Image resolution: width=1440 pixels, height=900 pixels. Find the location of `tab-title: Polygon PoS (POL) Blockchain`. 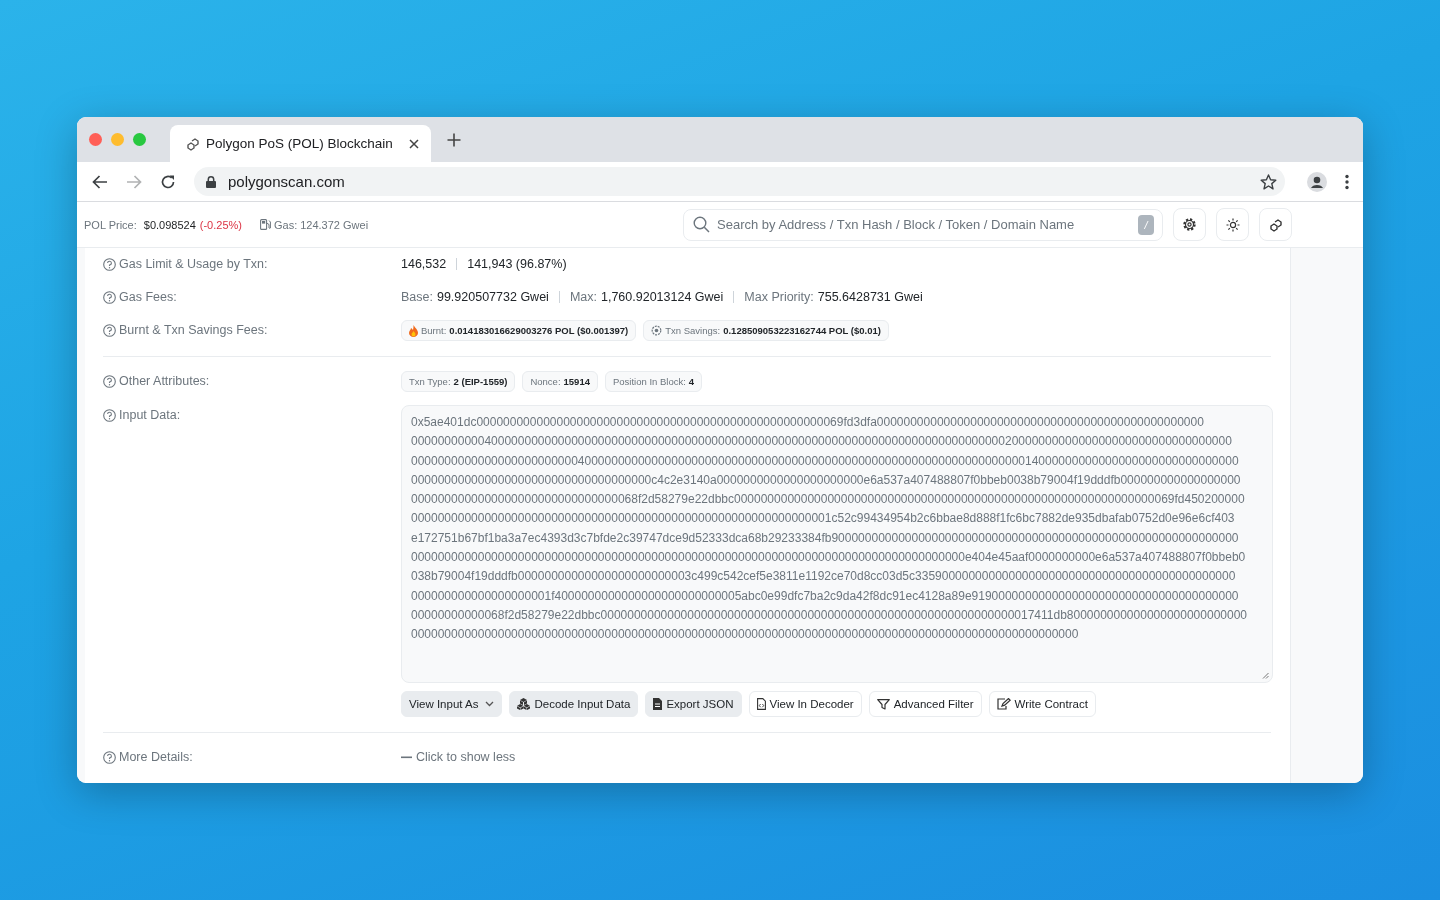

tab-title: Polygon PoS (POL) Blockchain is located at coordinates (300, 143).